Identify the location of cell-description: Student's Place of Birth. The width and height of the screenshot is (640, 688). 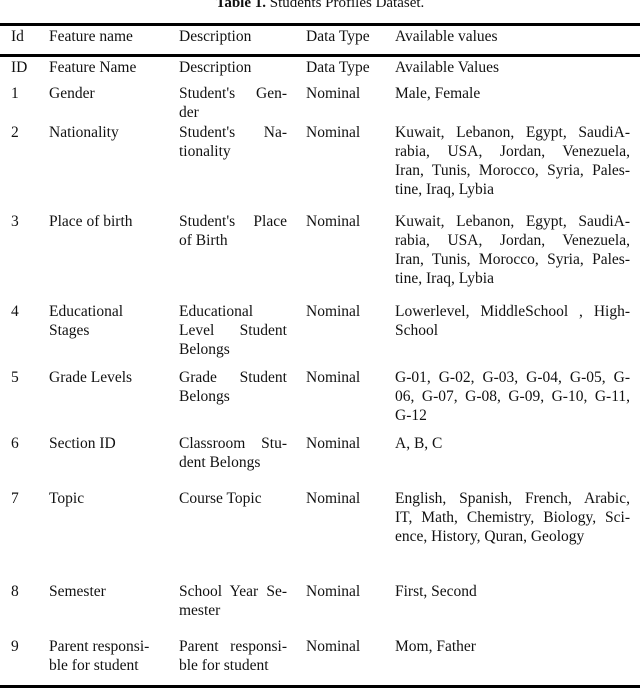
(233, 231).